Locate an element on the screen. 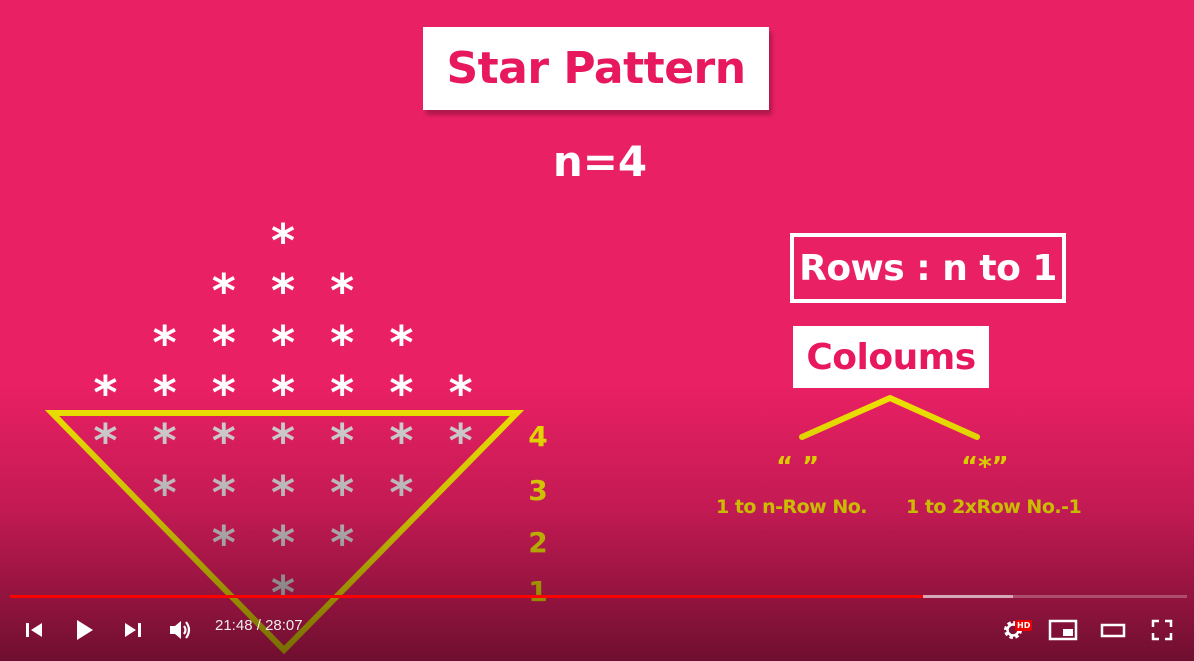 This screenshot has width=1194, height=661. theater-mode-button is located at coordinates (1113, 630).